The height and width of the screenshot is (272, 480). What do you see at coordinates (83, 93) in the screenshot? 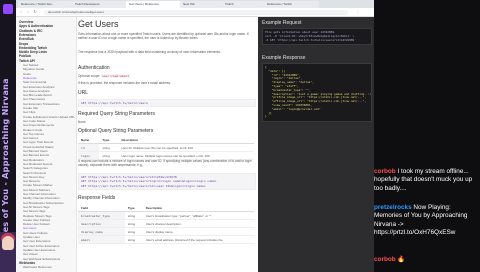
I see `url-heading: URL` at bounding box center [83, 93].